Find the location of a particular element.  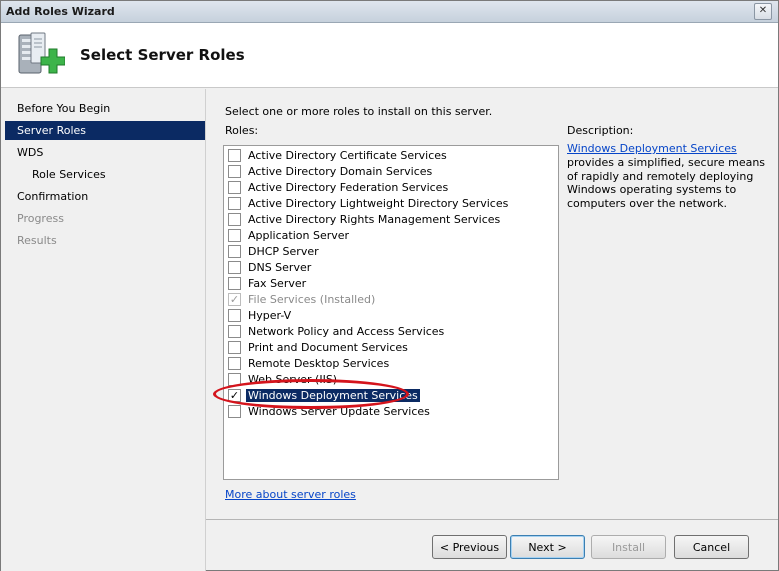

role-label: Active Directory Federation Services is located at coordinates (348, 187).